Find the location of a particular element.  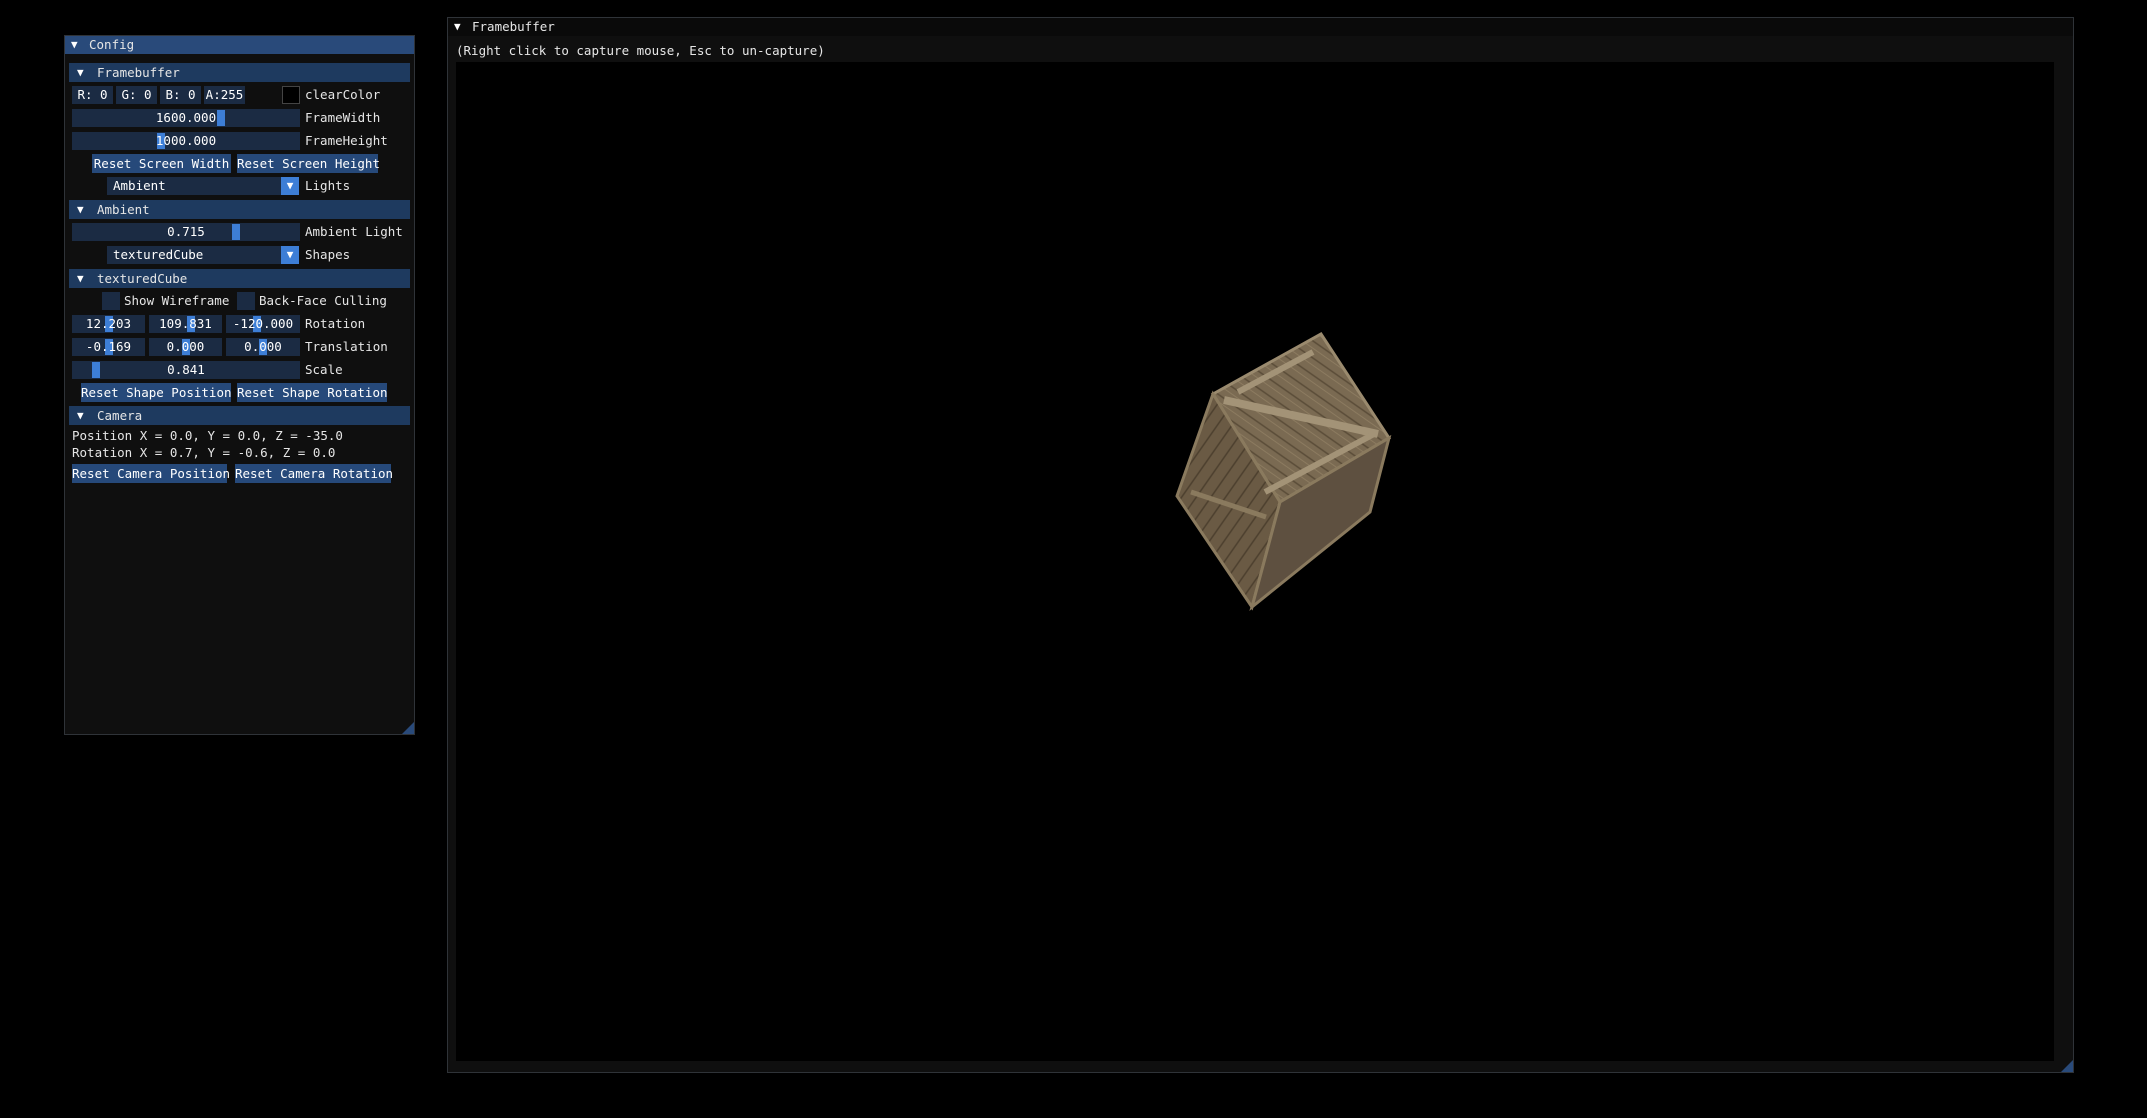

textured-crate is located at coordinates (1283, 472).